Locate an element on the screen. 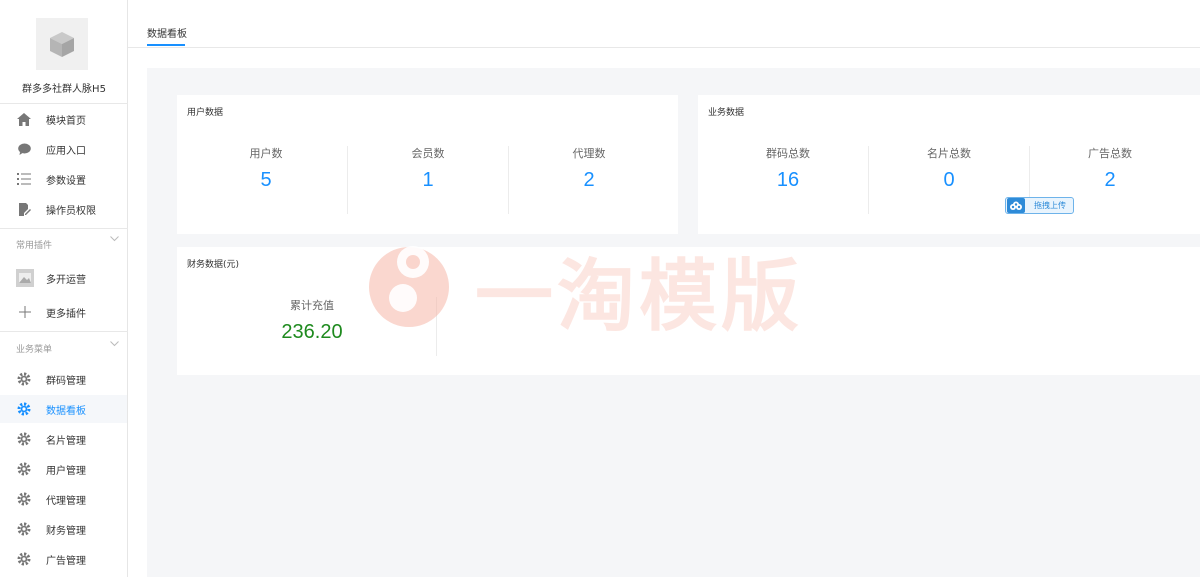 Image resolution: width=1200 pixels, height=577 pixels. tab-active-indicator is located at coordinates (166, 45).